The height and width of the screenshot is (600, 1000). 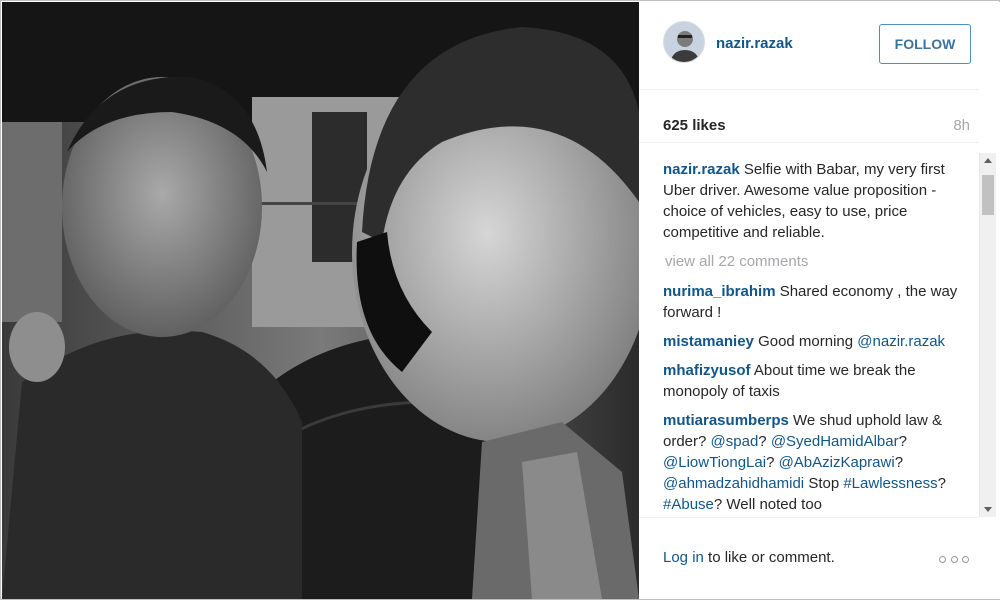 I want to click on comment-username: mhafizyusof, so click(x=707, y=370).